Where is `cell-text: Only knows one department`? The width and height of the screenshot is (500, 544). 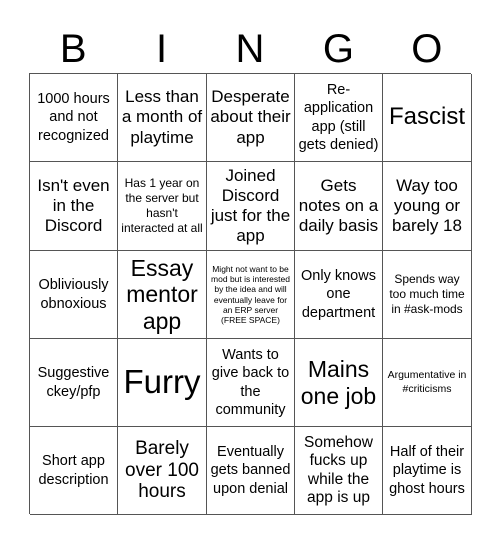
cell-text: Only knows one department is located at coordinates (338, 294).